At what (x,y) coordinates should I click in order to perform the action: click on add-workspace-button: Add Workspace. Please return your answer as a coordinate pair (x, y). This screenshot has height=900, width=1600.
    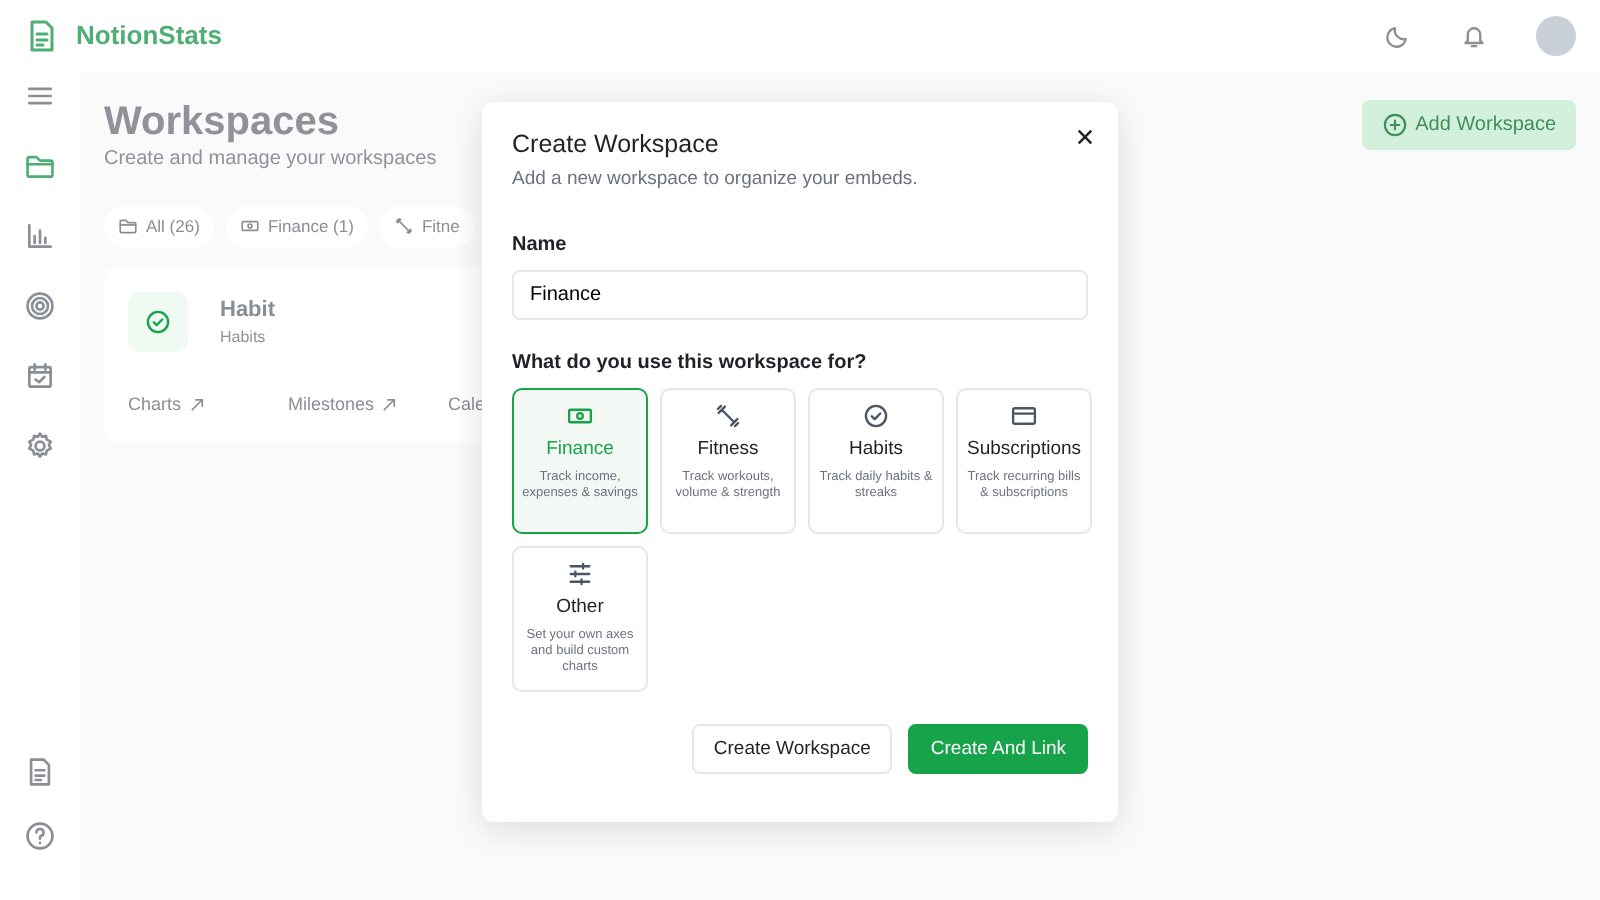
    Looking at the image, I should click on (1468, 125).